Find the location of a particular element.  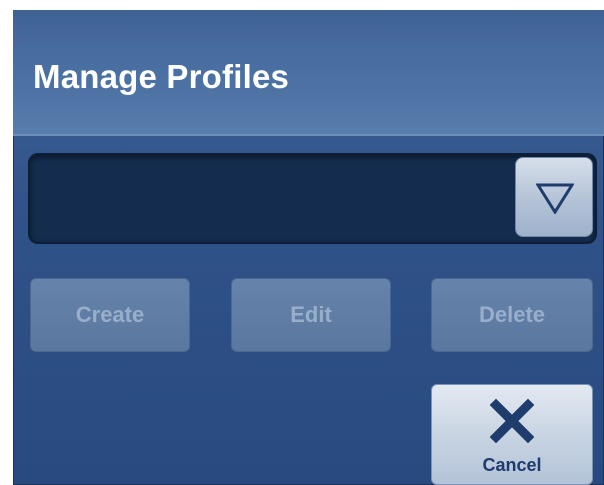

cancel-button: Cancel is located at coordinates (512, 434).